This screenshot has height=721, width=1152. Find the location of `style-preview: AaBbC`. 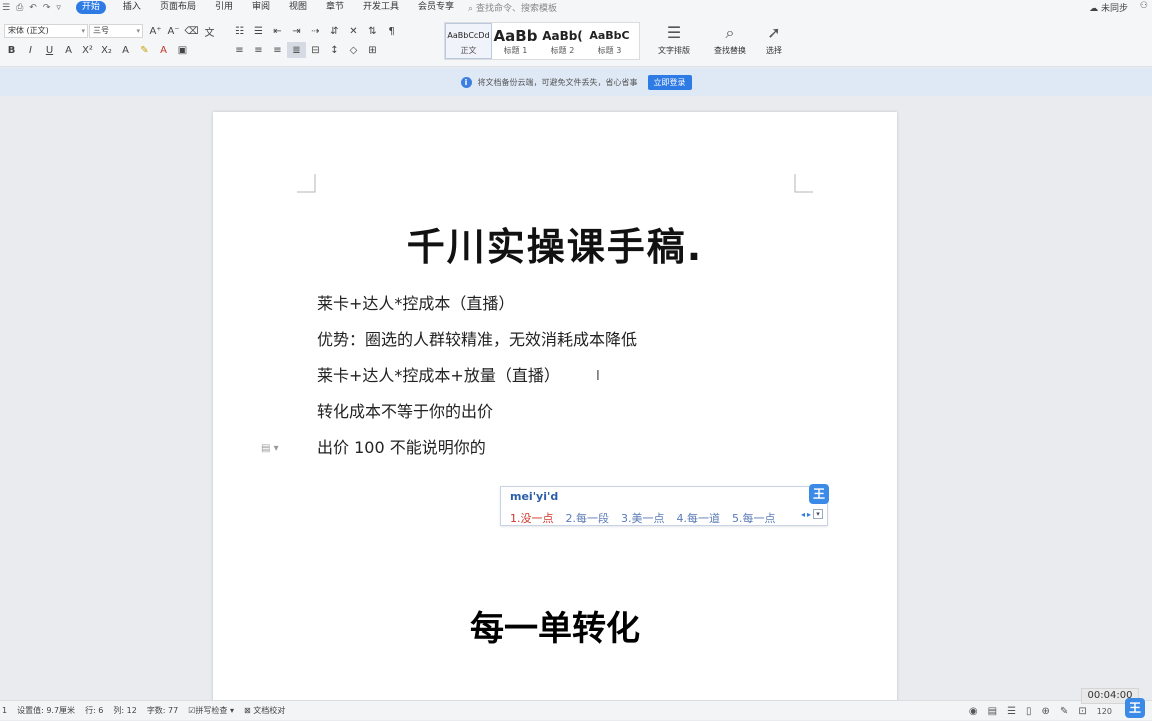

style-preview: AaBbC is located at coordinates (609, 35).